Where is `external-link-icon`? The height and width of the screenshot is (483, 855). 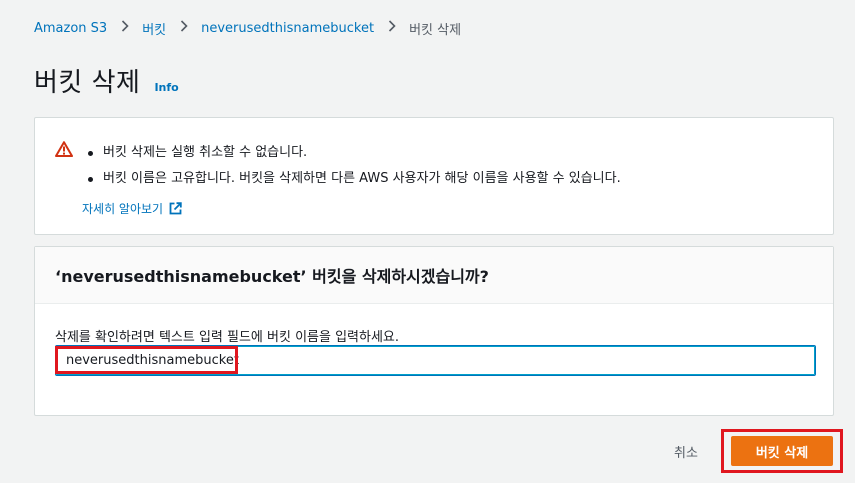
external-link-icon is located at coordinates (175, 208).